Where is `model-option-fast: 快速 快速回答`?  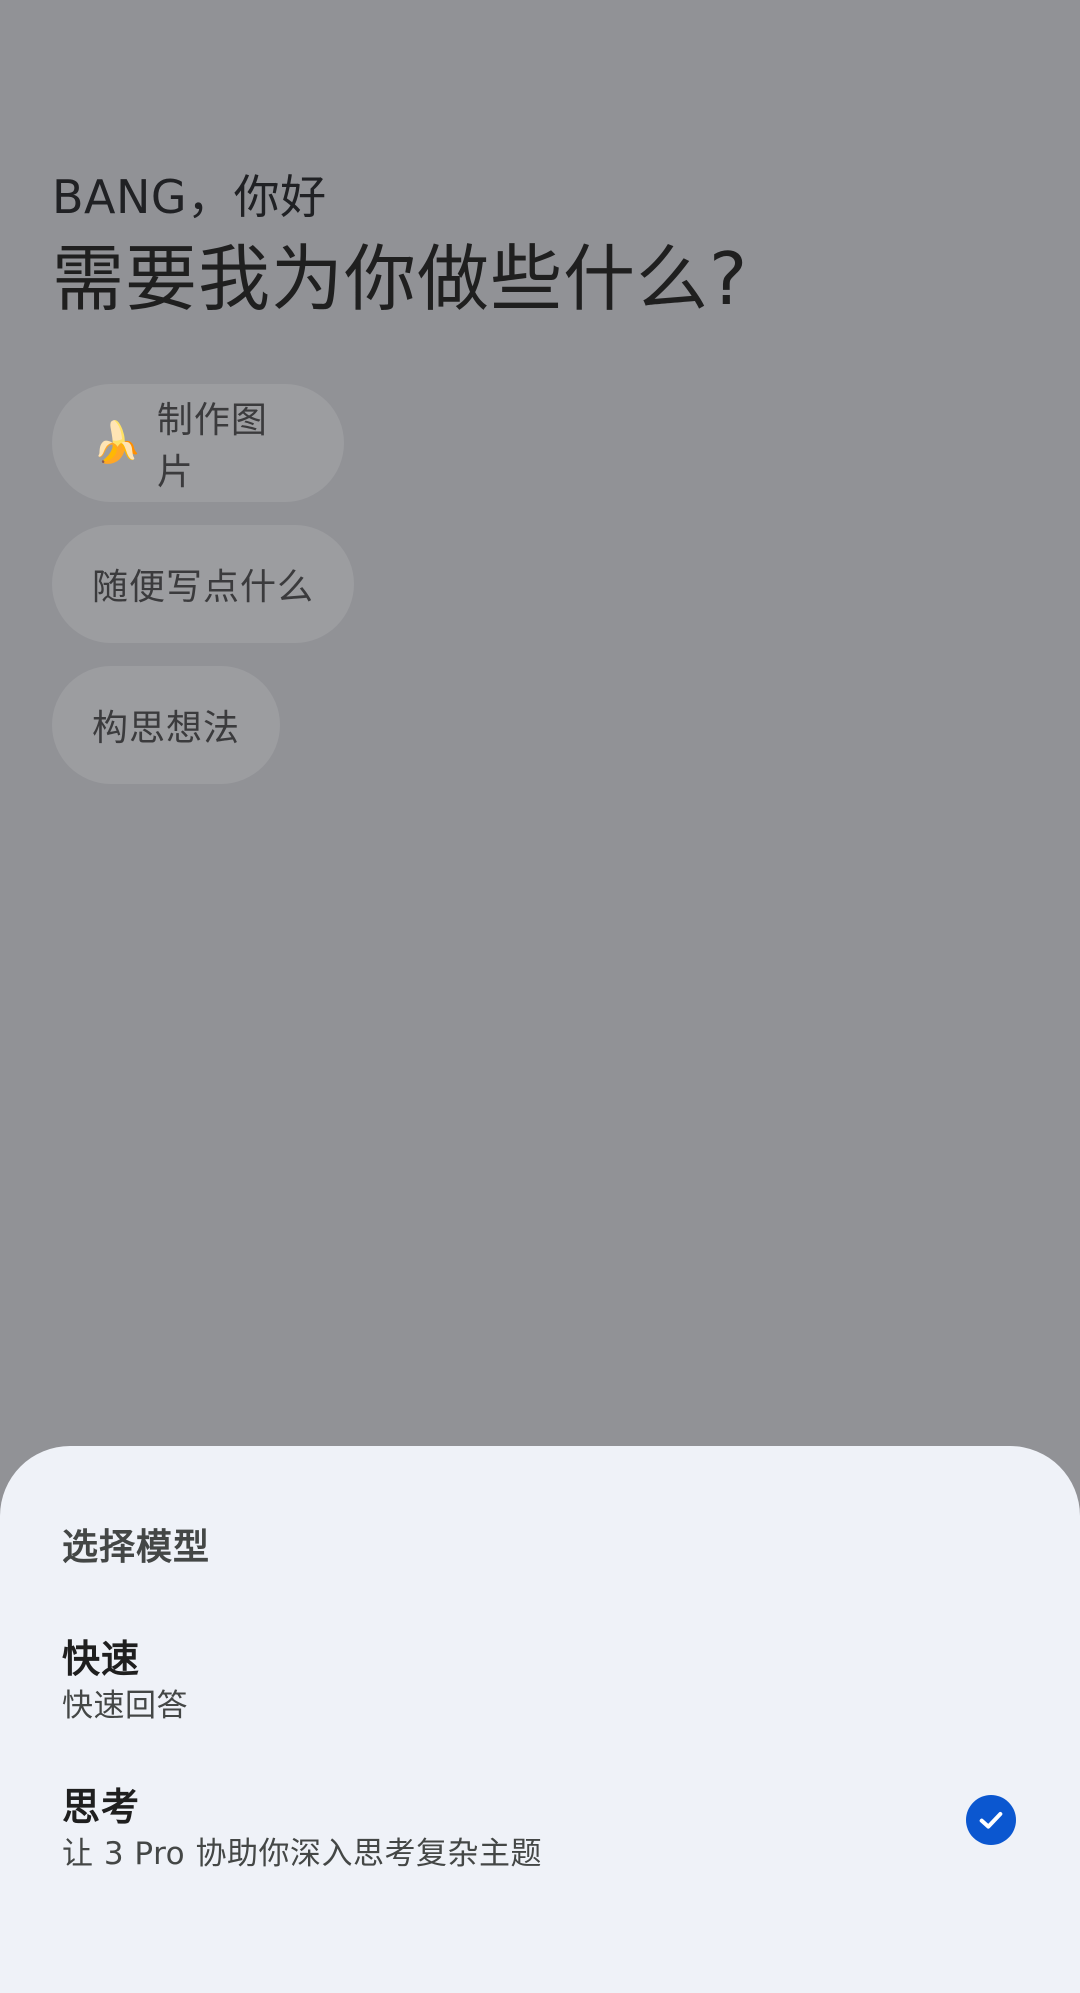 model-option-fast: 快速 快速回答 is located at coordinates (540, 1684).